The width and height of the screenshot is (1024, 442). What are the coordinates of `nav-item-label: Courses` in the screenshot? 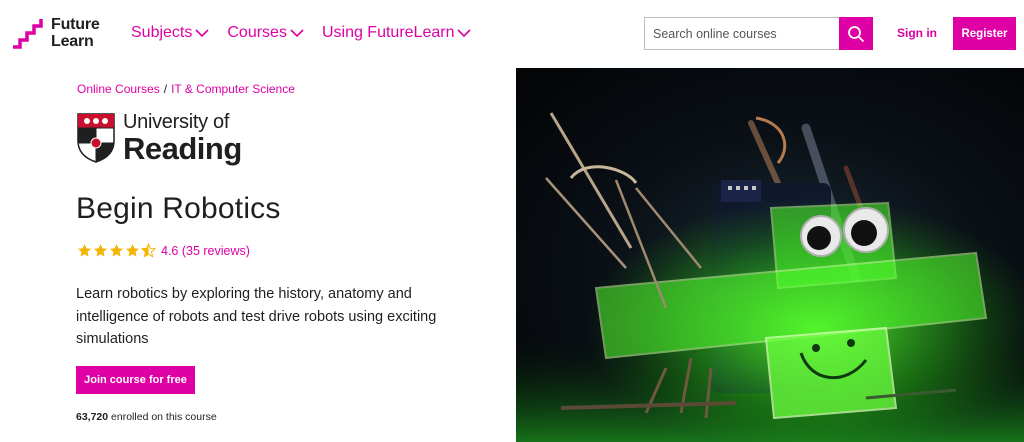 It's located at (257, 32).